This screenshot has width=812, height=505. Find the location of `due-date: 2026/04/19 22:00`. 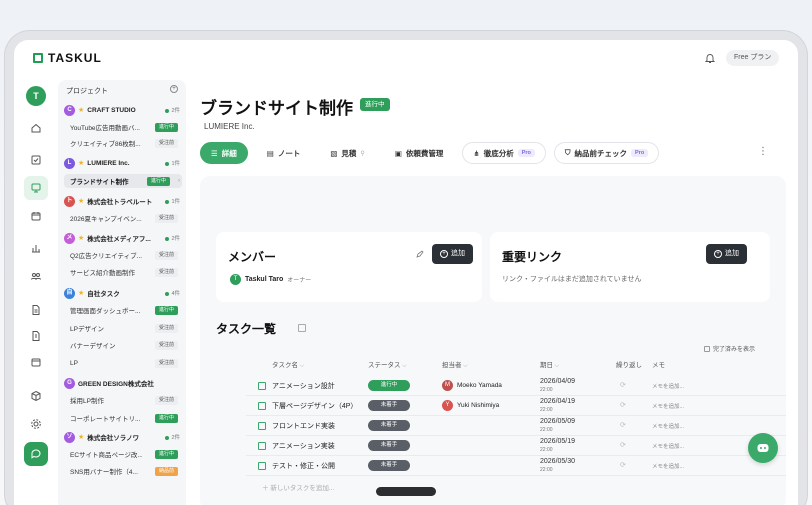

due-date: 2026/04/19 22:00 is located at coordinates (557, 406).